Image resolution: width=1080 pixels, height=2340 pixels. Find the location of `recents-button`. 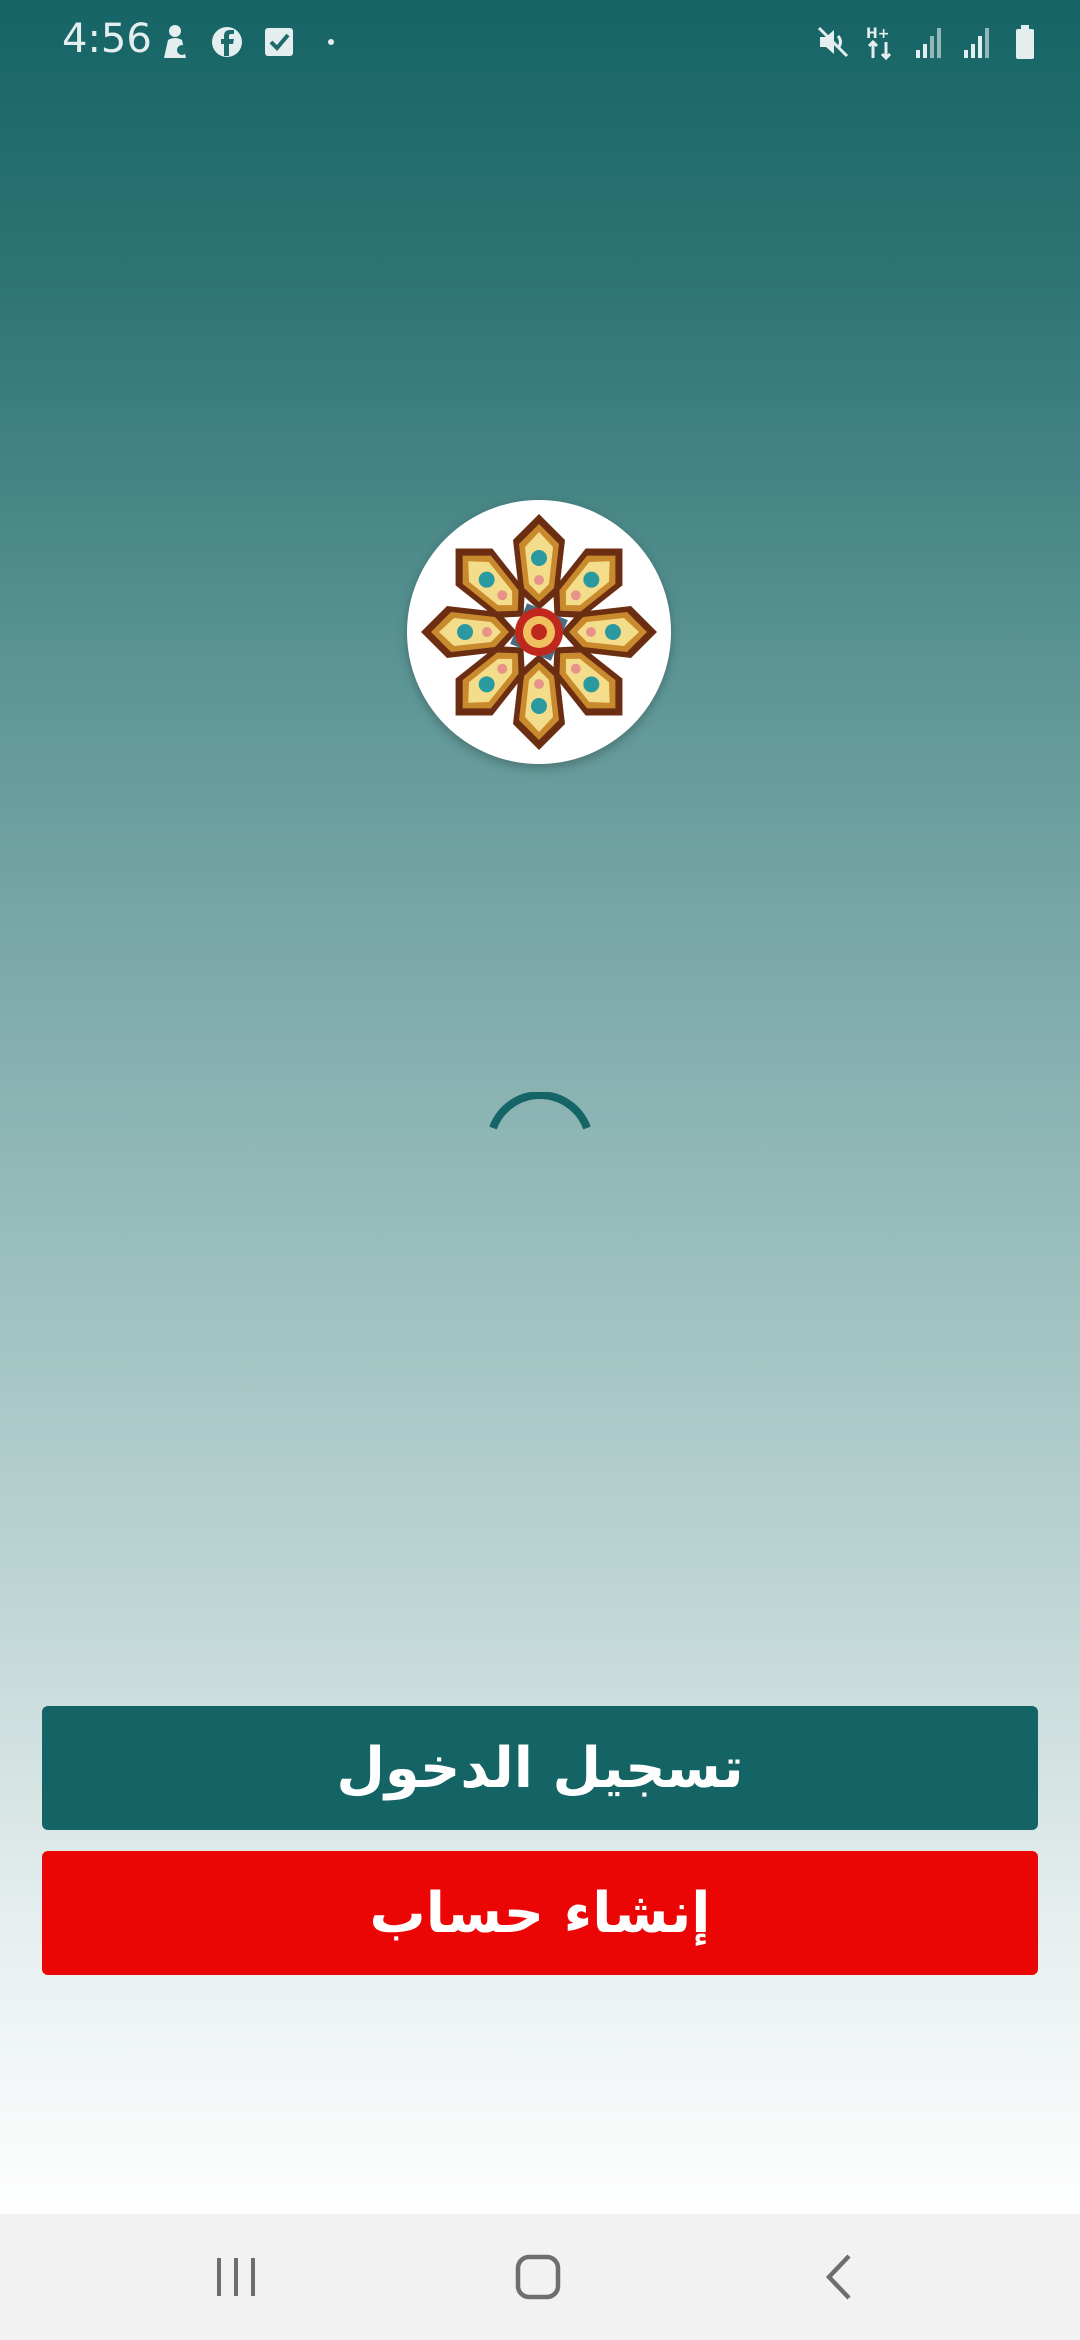

recents-button is located at coordinates (236, 2277).